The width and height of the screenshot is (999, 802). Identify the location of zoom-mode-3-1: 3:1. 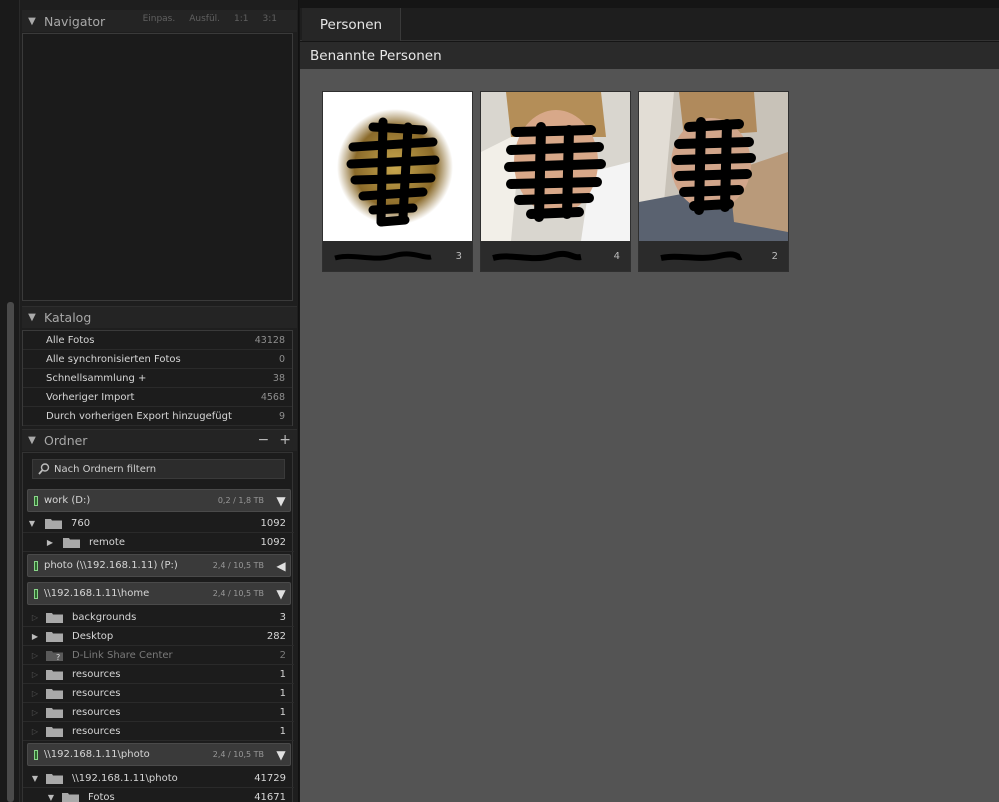
(270, 19).